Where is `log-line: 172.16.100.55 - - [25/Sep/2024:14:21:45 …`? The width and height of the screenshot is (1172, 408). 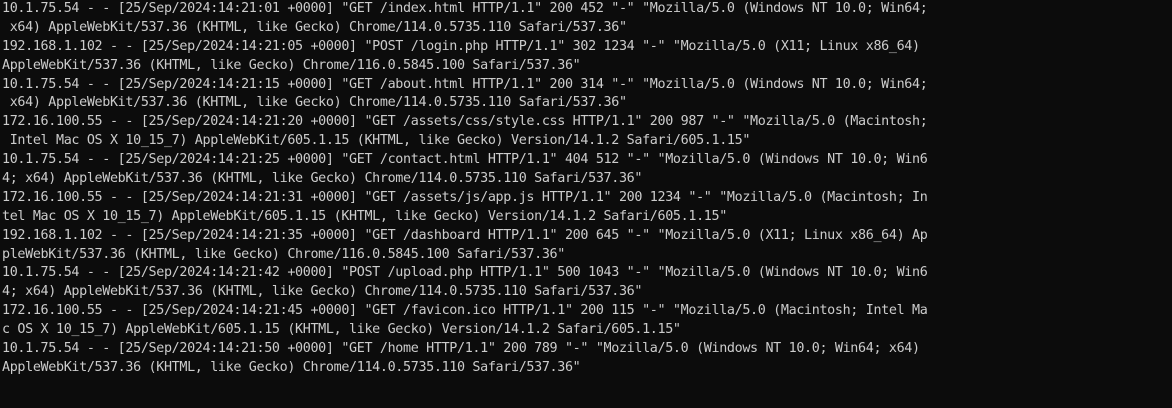
log-line: 172.16.100.55 - - [25/Sep/2024:14:21:45 … is located at coordinates (465, 311).